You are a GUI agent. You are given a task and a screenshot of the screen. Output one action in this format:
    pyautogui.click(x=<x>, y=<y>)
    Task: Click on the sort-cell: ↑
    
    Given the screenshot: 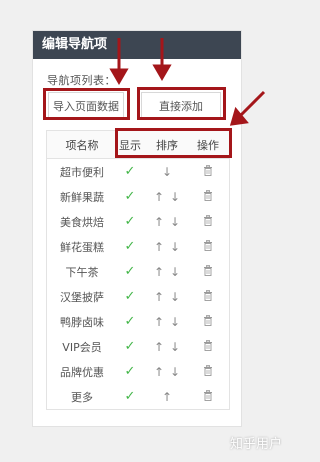 What is the action you would take?
    pyautogui.click(x=167, y=397)
    